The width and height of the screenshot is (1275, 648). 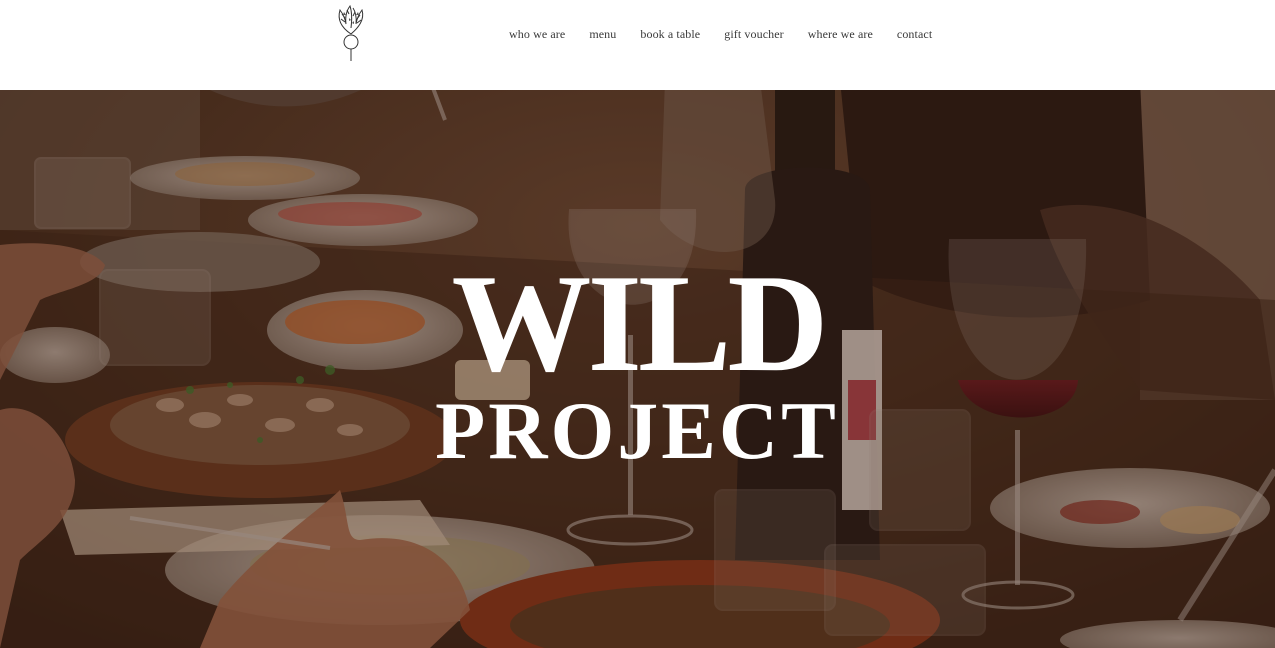 I want to click on nav-item-where-we-are: where we are, so click(x=840, y=34).